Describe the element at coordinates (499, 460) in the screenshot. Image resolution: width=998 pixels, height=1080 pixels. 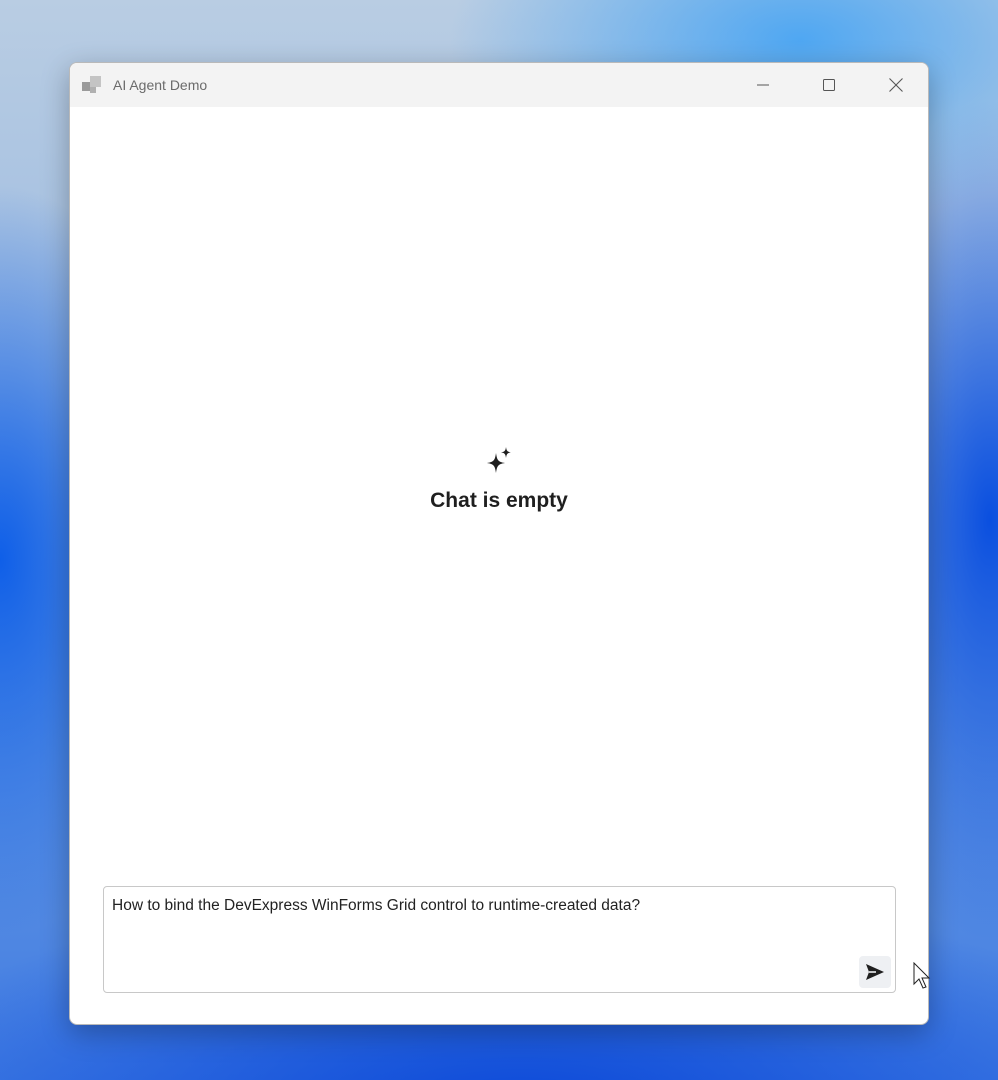
I see `sparkle-icon` at that location.